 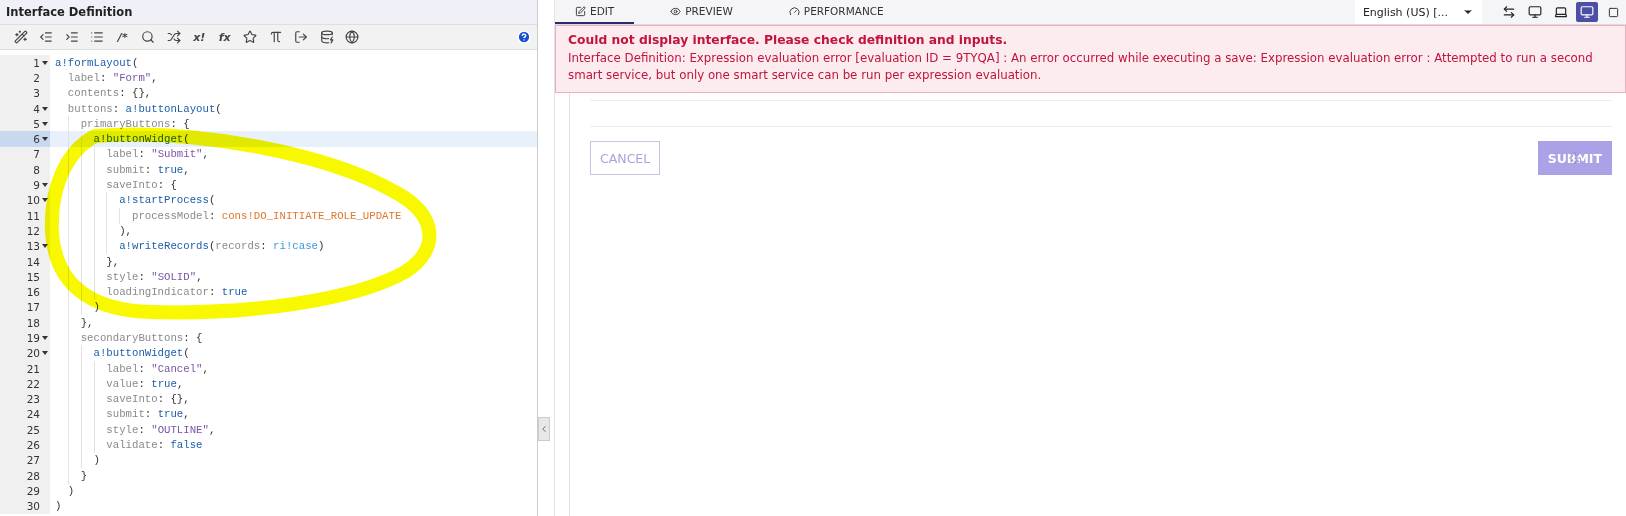 What do you see at coordinates (71, 475) in the screenshot?
I see `code-line: }` at bounding box center [71, 475].